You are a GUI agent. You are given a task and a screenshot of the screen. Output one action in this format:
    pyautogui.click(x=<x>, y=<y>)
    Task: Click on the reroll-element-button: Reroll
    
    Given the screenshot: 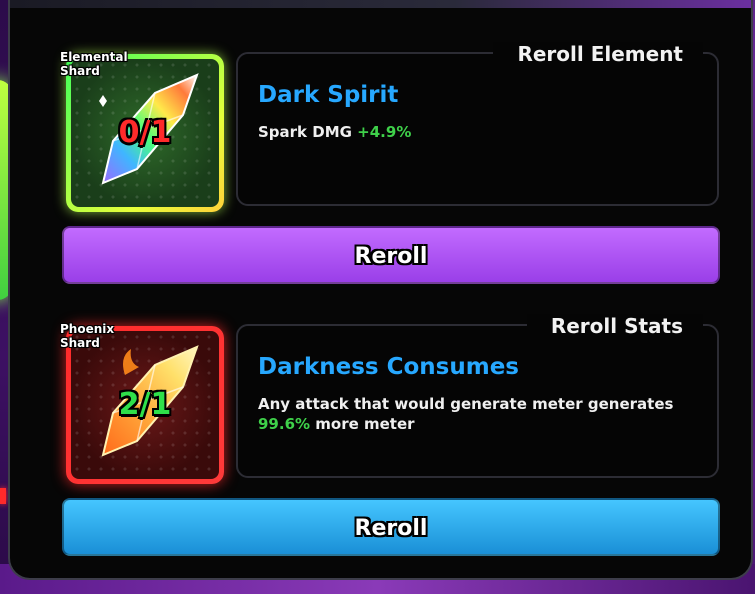 What is the action you would take?
    pyautogui.click(x=391, y=255)
    